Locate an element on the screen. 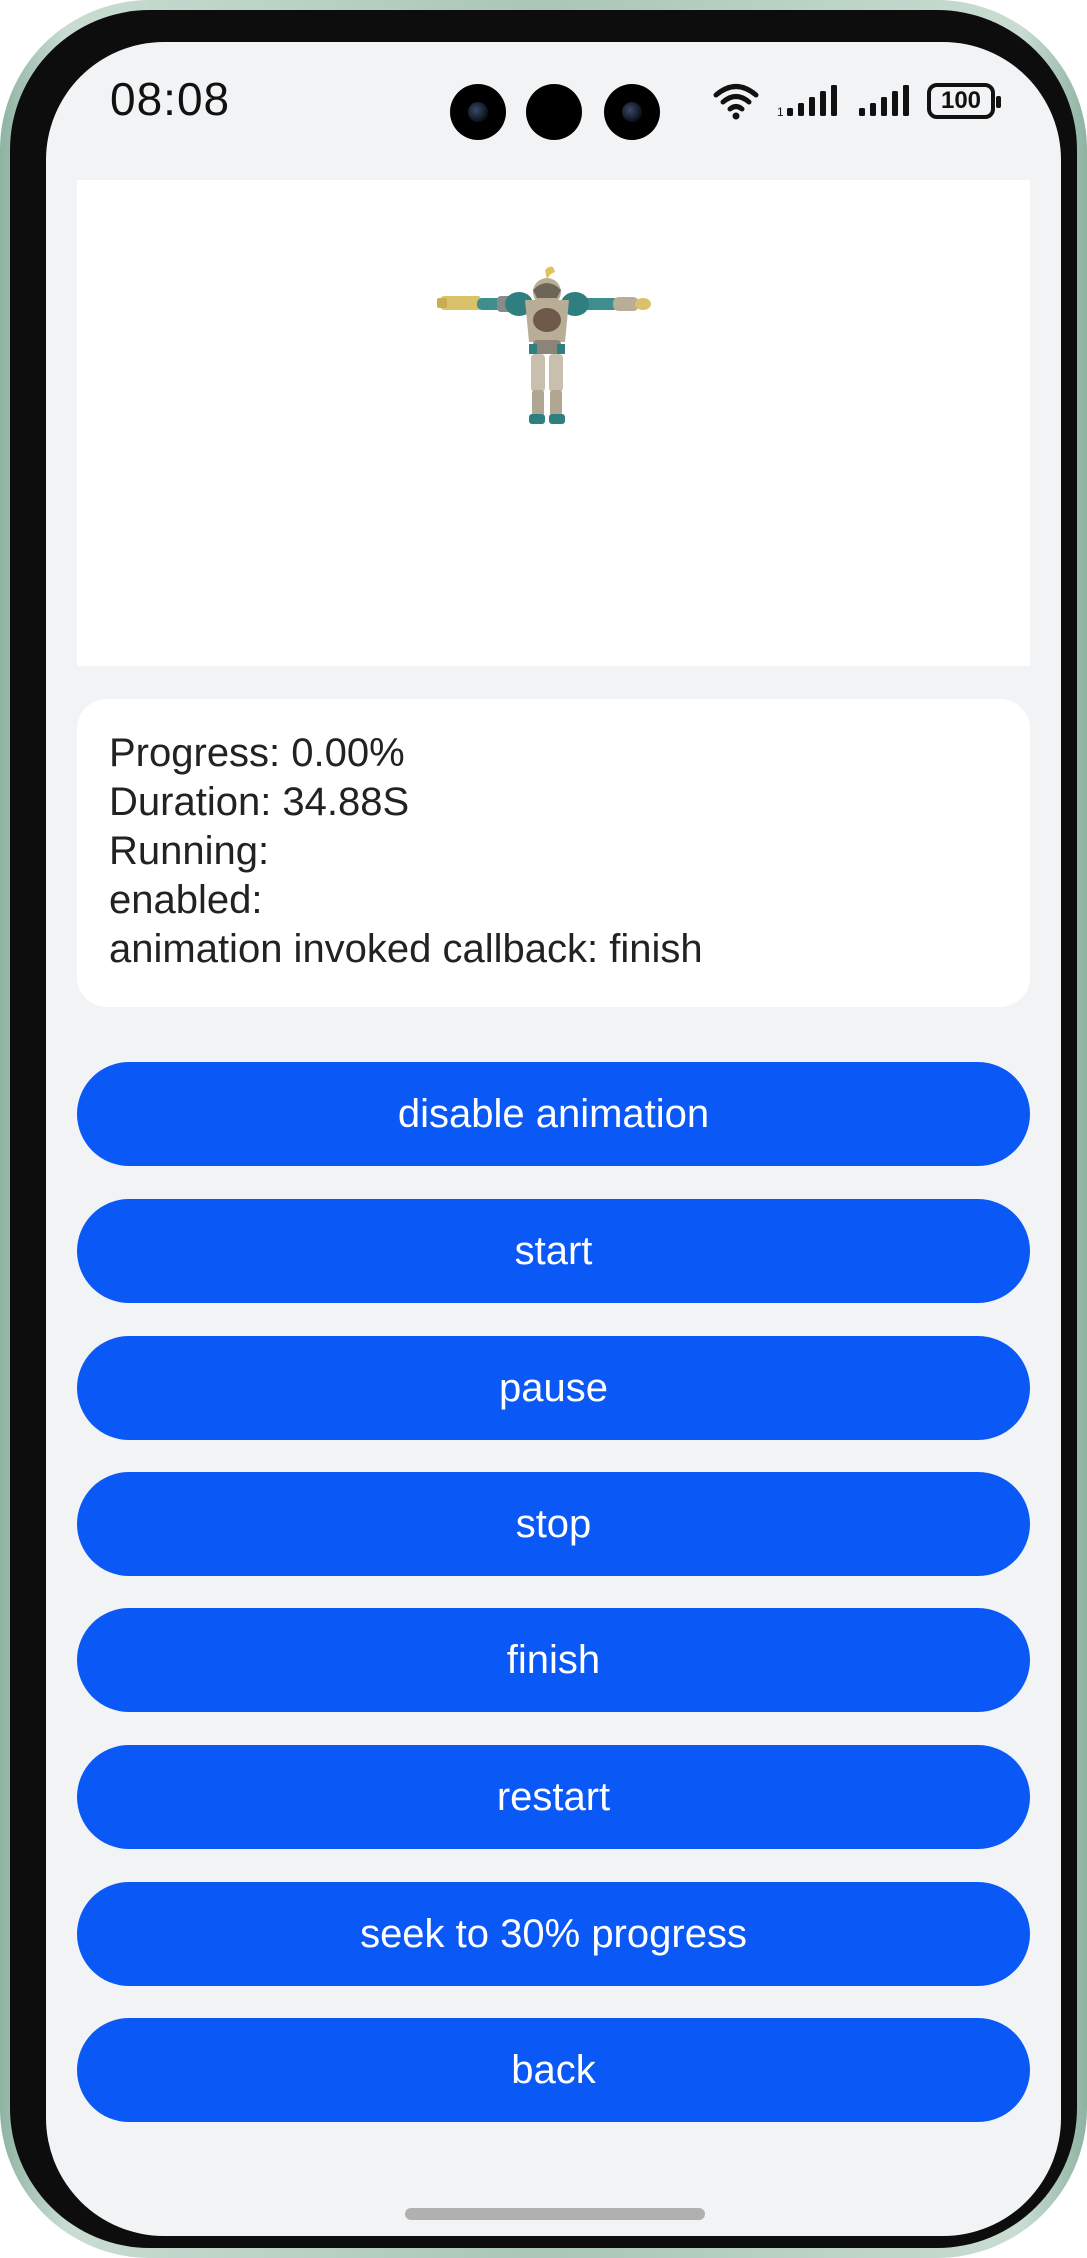 Image resolution: width=1087 pixels, height=2258 pixels. home-indicator is located at coordinates (555, 2214).